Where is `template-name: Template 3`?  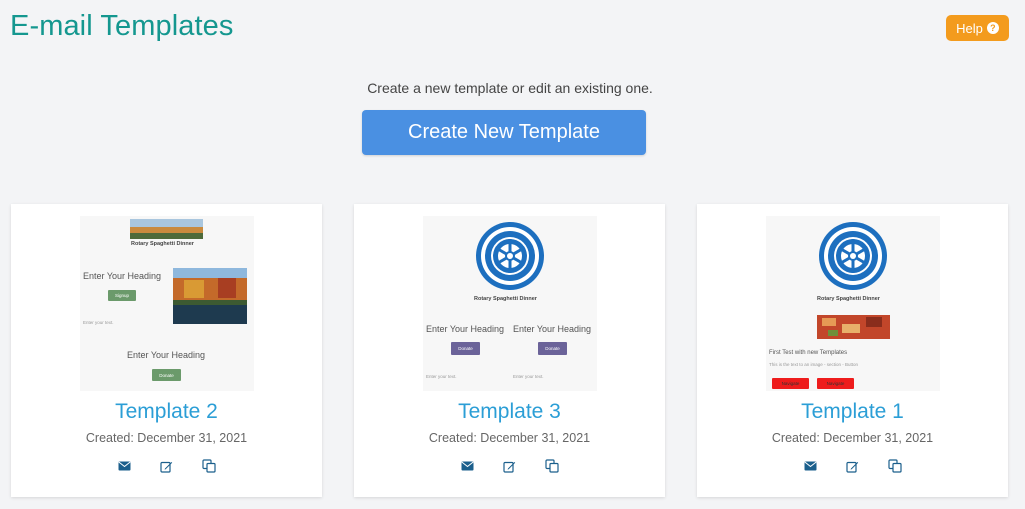 template-name: Template 3 is located at coordinates (509, 412).